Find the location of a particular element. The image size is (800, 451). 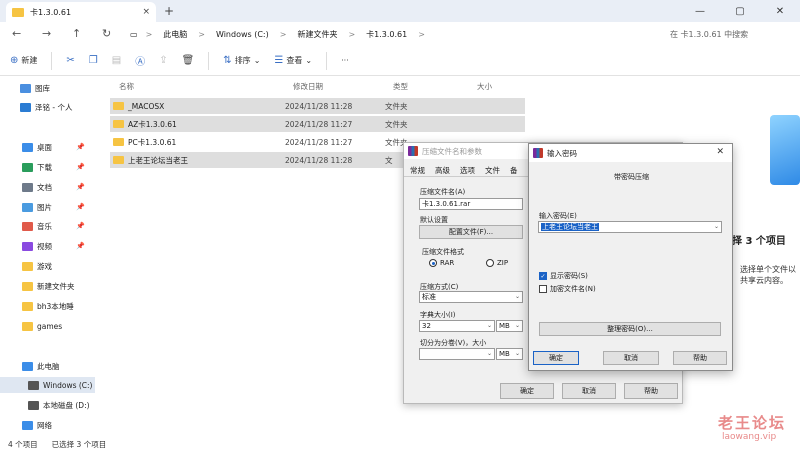

encrypt-names-checkbox: 加密文件名(N) is located at coordinates (567, 289).